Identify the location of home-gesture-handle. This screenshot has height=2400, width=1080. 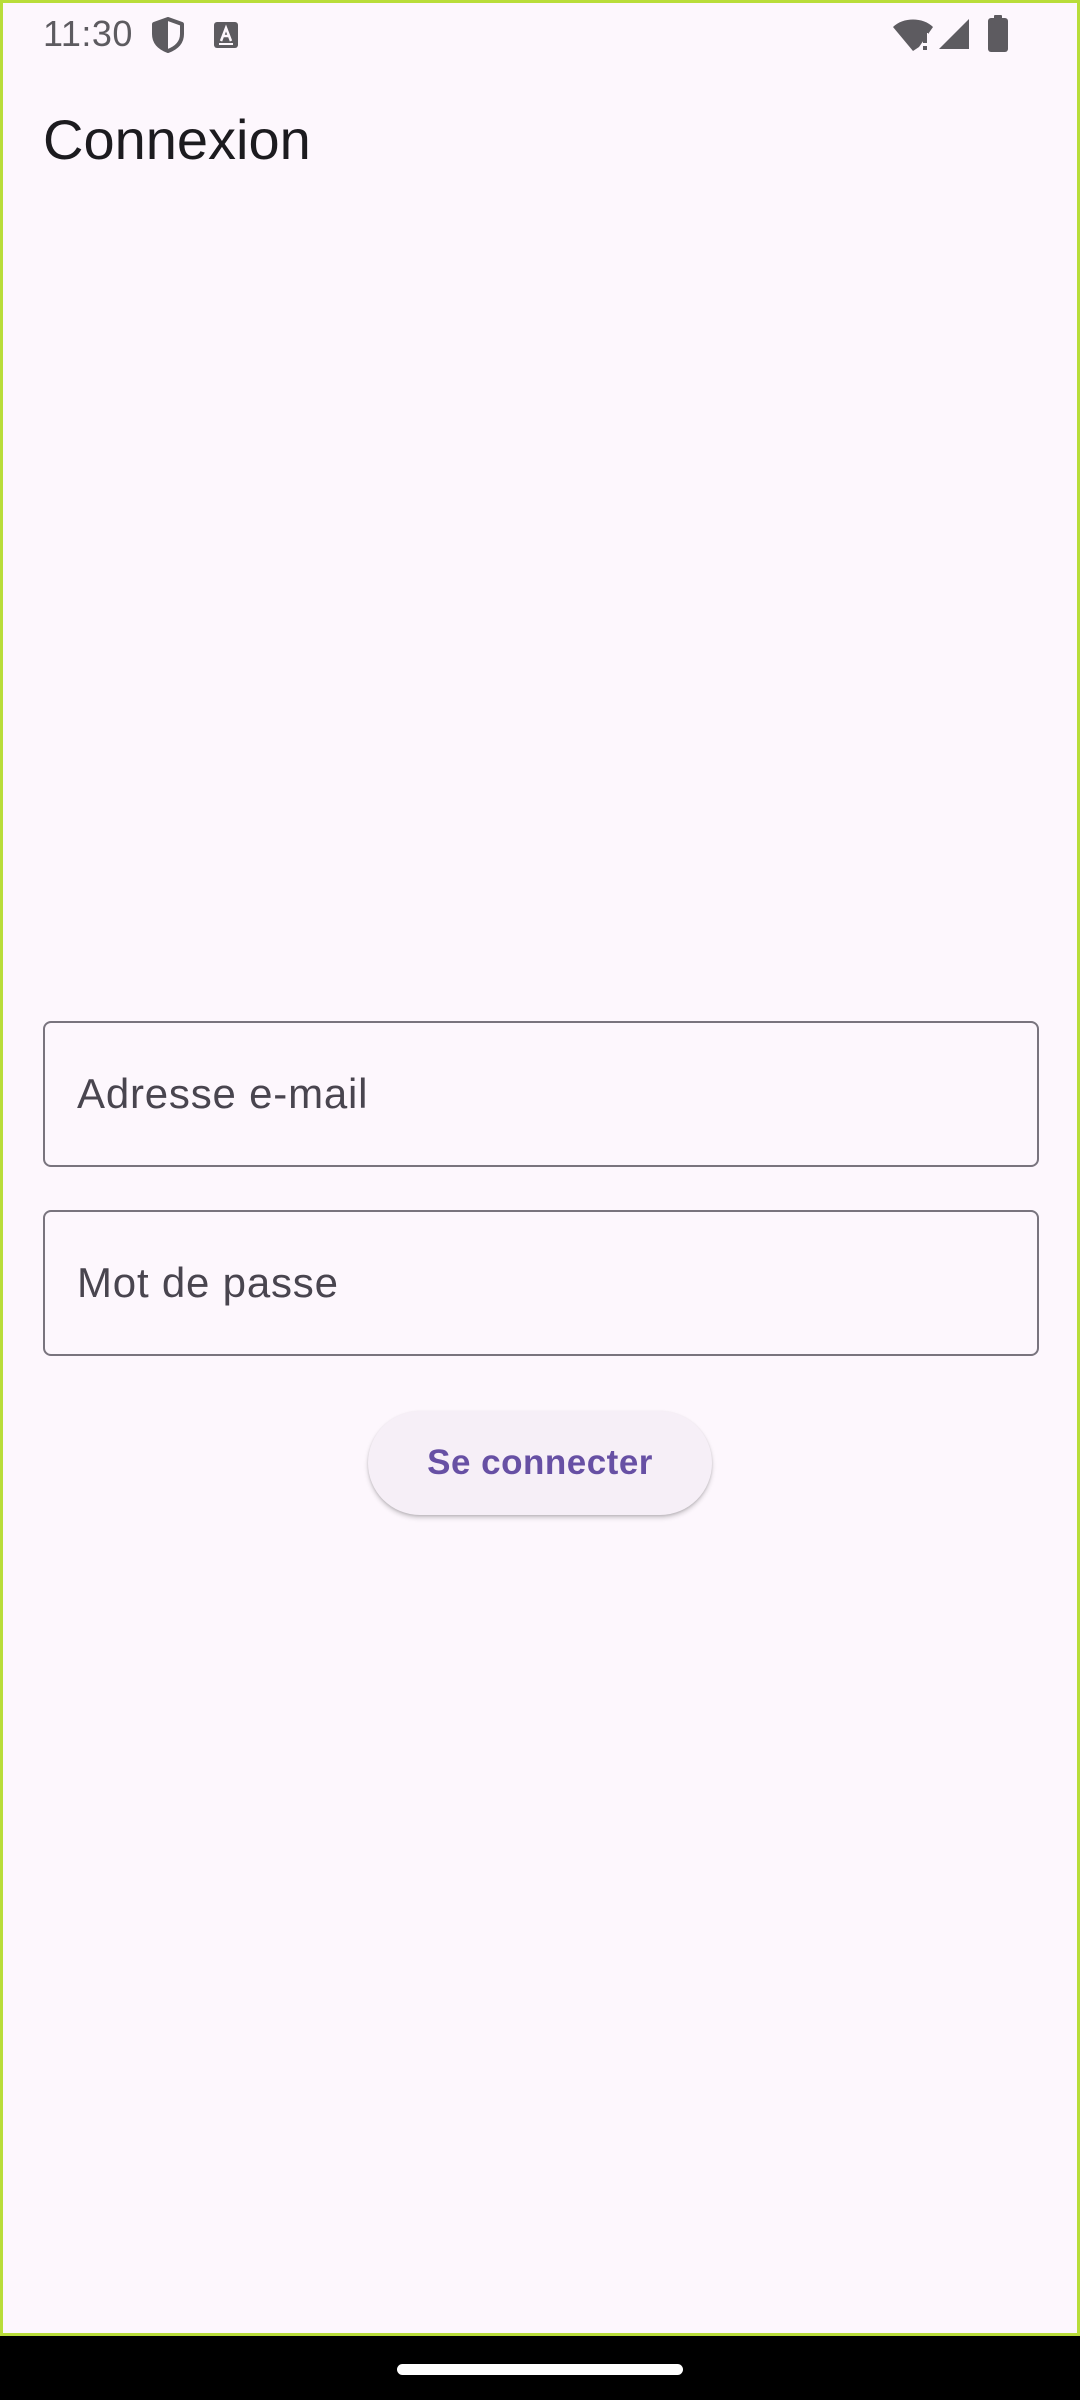
(540, 2369).